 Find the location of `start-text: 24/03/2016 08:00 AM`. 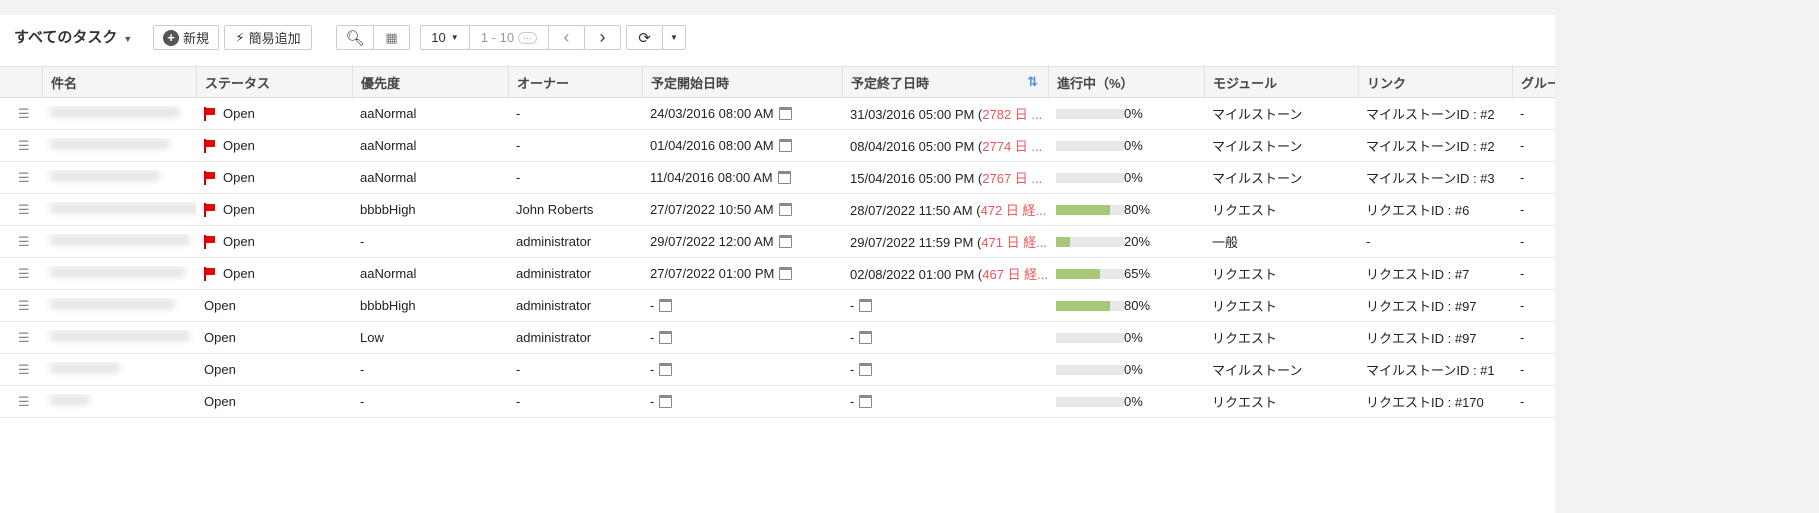

start-text: 24/03/2016 08:00 AM is located at coordinates (712, 113).